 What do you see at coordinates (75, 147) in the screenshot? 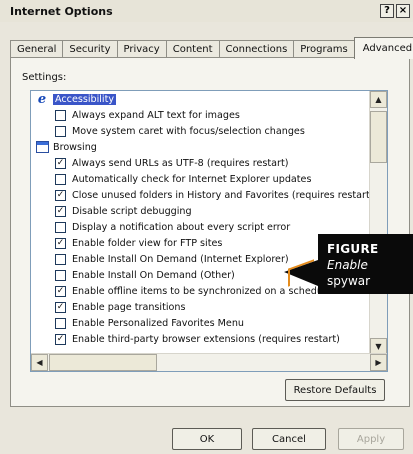
I see `setting-label: Browsing` at bounding box center [75, 147].